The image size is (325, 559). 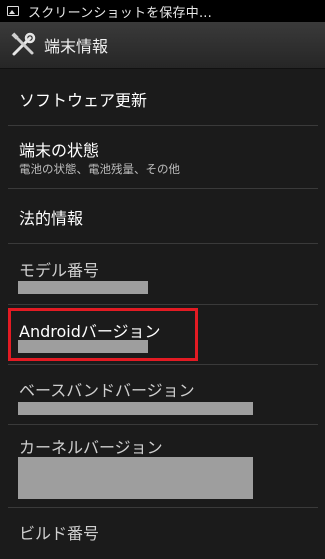 What do you see at coordinates (107, 390) in the screenshot?
I see `list-item-label: ベースバンドバージョン` at bounding box center [107, 390].